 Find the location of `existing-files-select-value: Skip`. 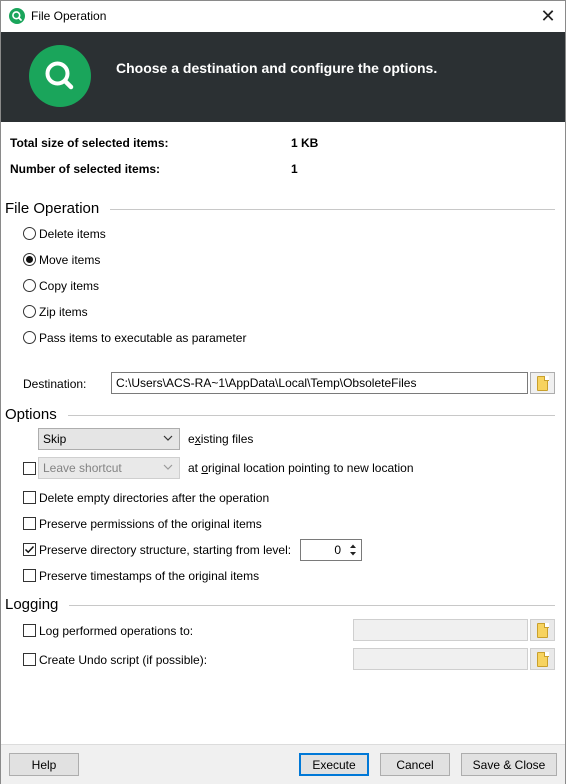

existing-files-select-value: Skip is located at coordinates (55, 439).